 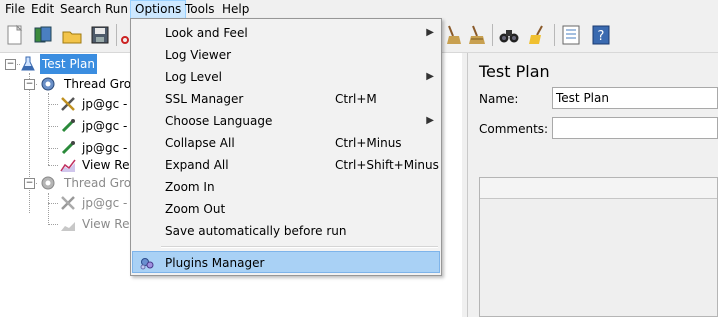 I want to click on menu-item-look-and-feel: Look and Feel ▶, so click(x=286, y=33).